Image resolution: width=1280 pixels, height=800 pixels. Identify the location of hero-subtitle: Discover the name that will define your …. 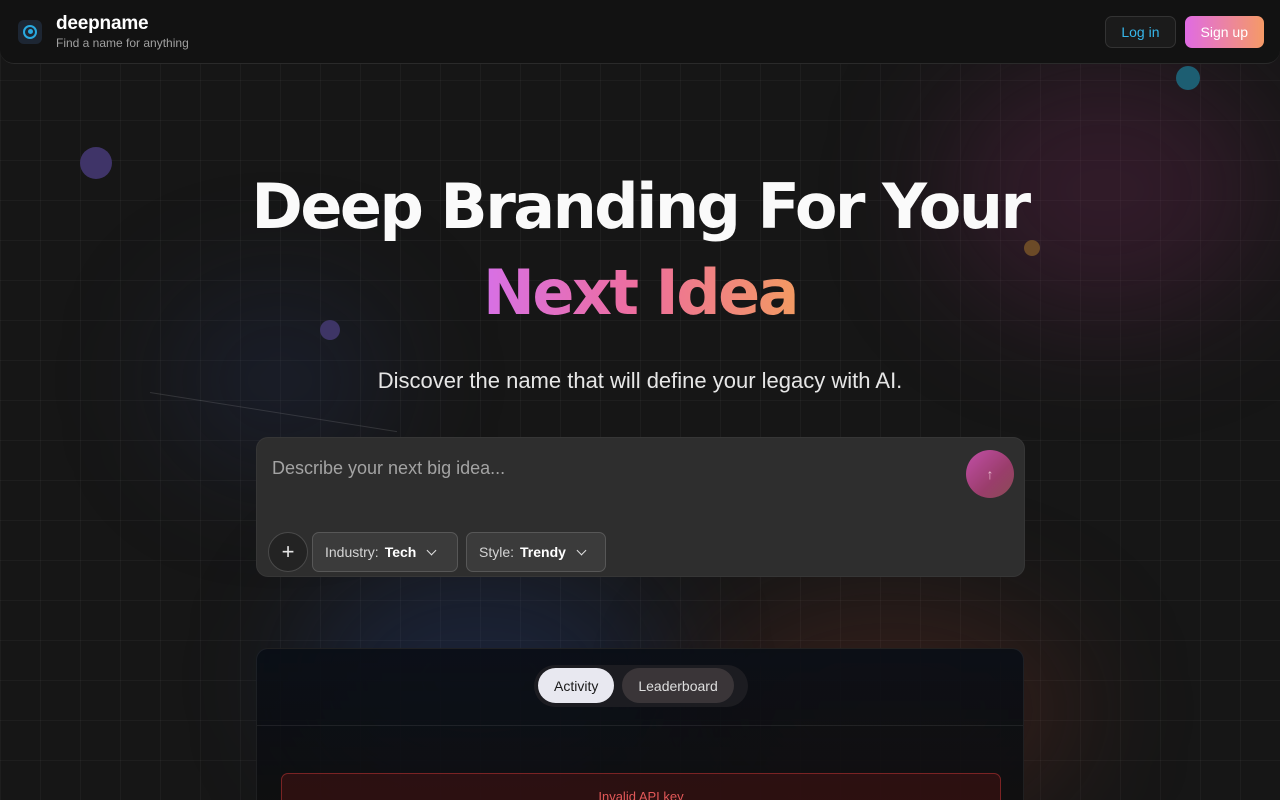
(640, 380).